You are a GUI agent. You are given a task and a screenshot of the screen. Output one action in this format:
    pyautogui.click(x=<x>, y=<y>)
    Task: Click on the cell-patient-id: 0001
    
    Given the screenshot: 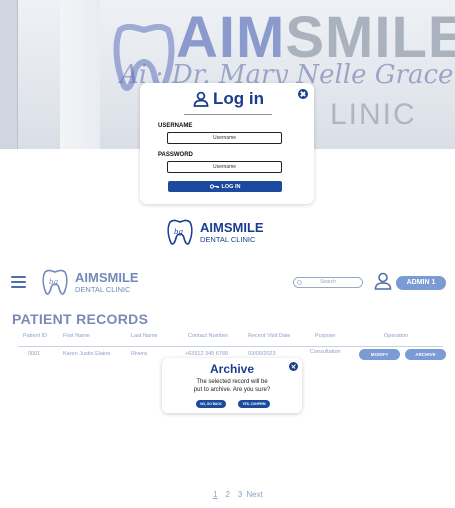 What is the action you would take?
    pyautogui.click(x=34, y=354)
    